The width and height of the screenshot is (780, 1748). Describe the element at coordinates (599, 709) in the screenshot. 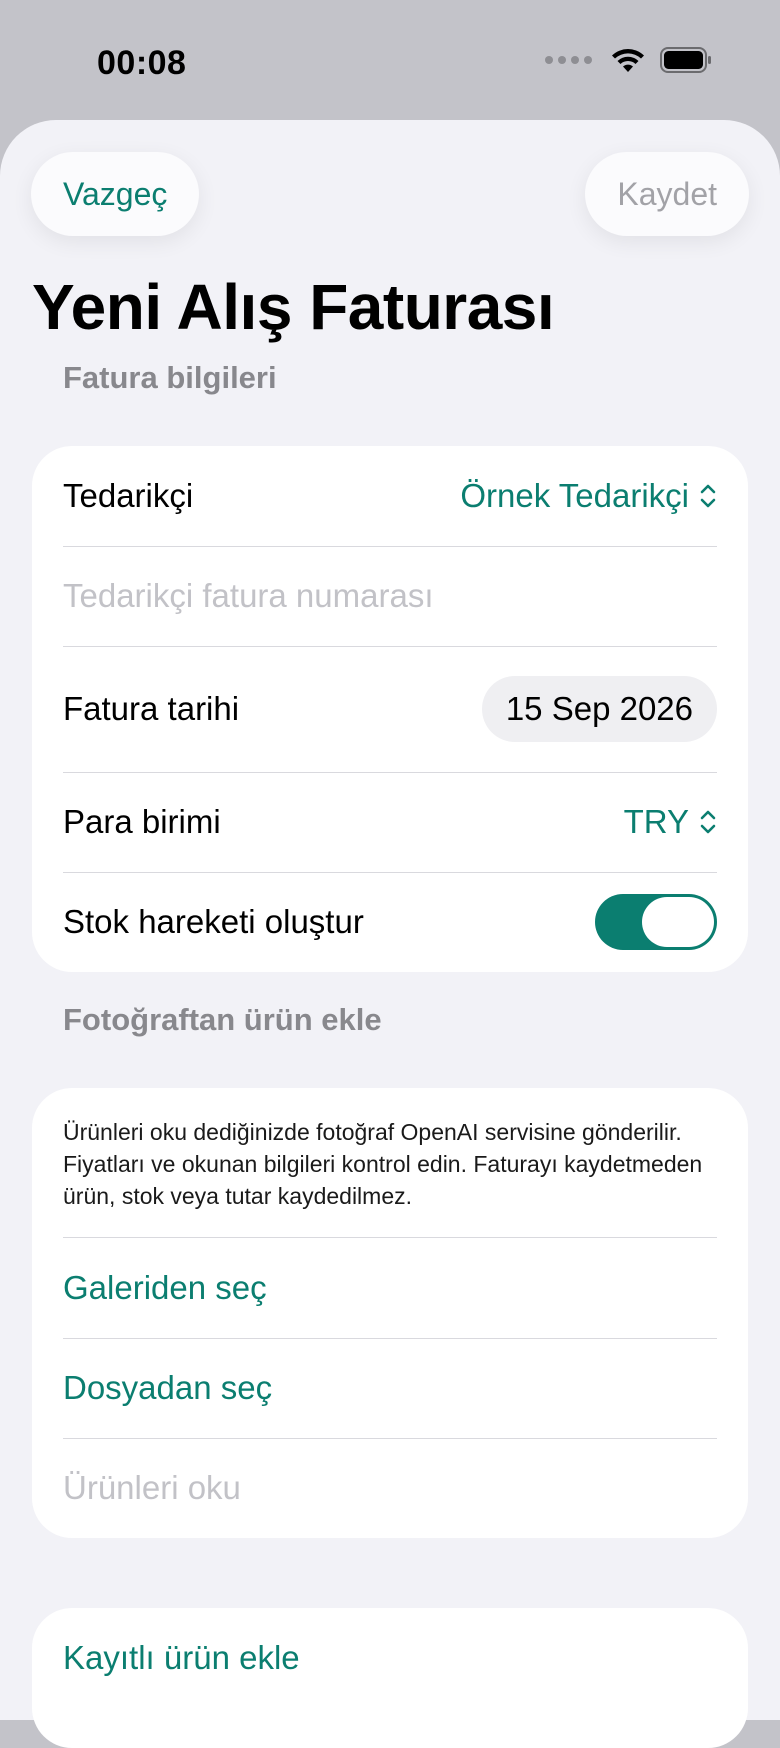

I see `invoice-date-picker: 15 Sep 2026` at that location.